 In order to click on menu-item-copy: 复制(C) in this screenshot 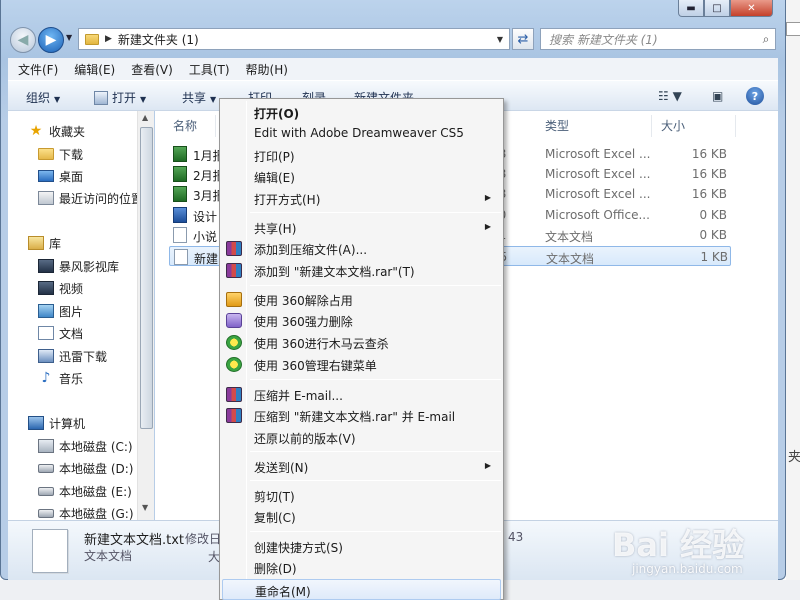, I will do `click(361, 516)`.